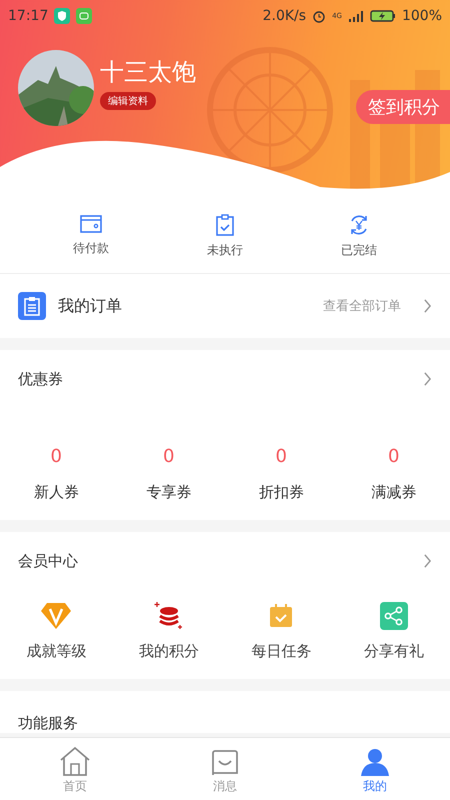 Image resolution: width=450 pixels, height=800 pixels. Describe the element at coordinates (281, 651) in the screenshot. I see `member-item-label: 每日任务` at that location.